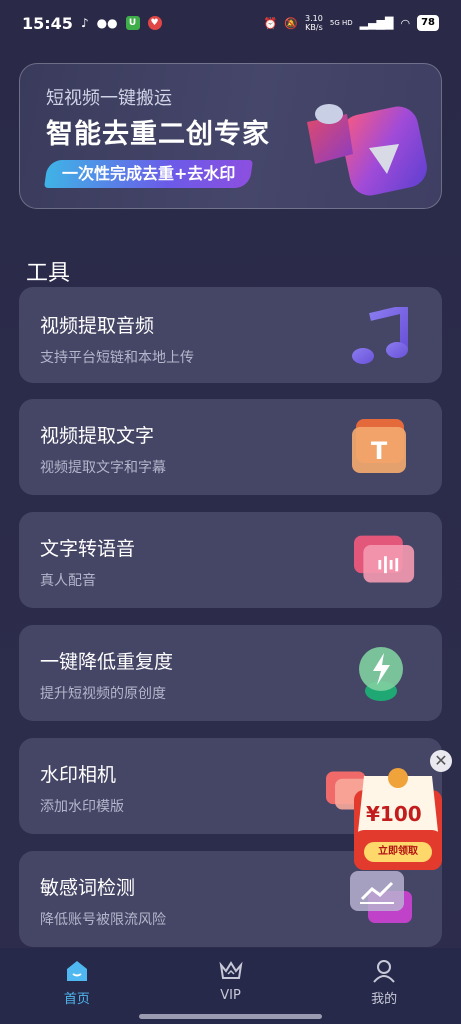  Describe the element at coordinates (77, 986) in the screenshot. I see `tab-home: 首页` at that location.